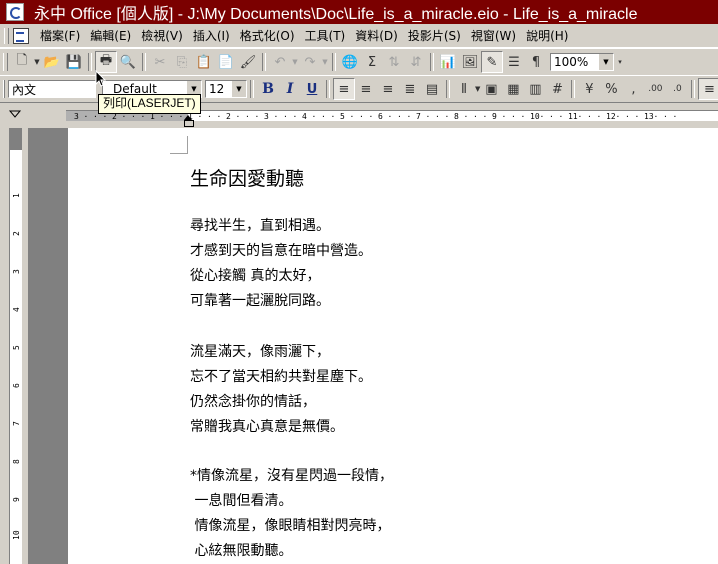 Image resolution: width=718 pixels, height=564 pixels. I want to click on vertical-ruler: 1 2 3 4 5 6 7 8 9 10, so click(15, 346).